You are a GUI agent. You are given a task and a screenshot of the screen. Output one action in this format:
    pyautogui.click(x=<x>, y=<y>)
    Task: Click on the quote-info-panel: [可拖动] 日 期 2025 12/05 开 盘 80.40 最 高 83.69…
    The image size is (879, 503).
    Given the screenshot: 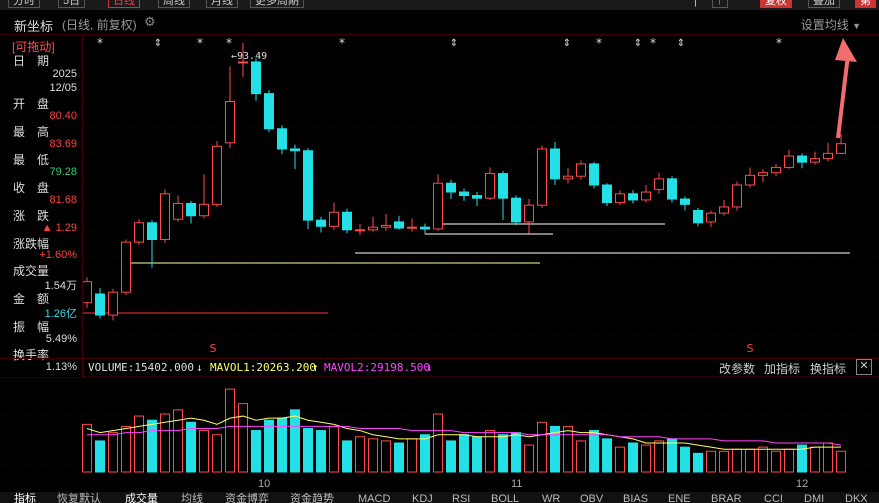 What is the action you would take?
    pyautogui.click(x=41, y=206)
    